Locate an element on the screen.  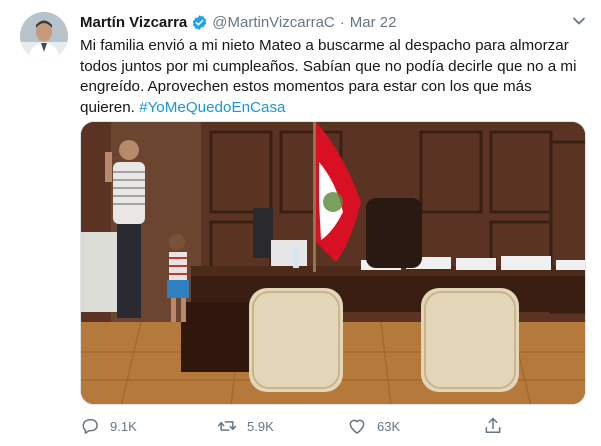
avatar is located at coordinates (44, 36).